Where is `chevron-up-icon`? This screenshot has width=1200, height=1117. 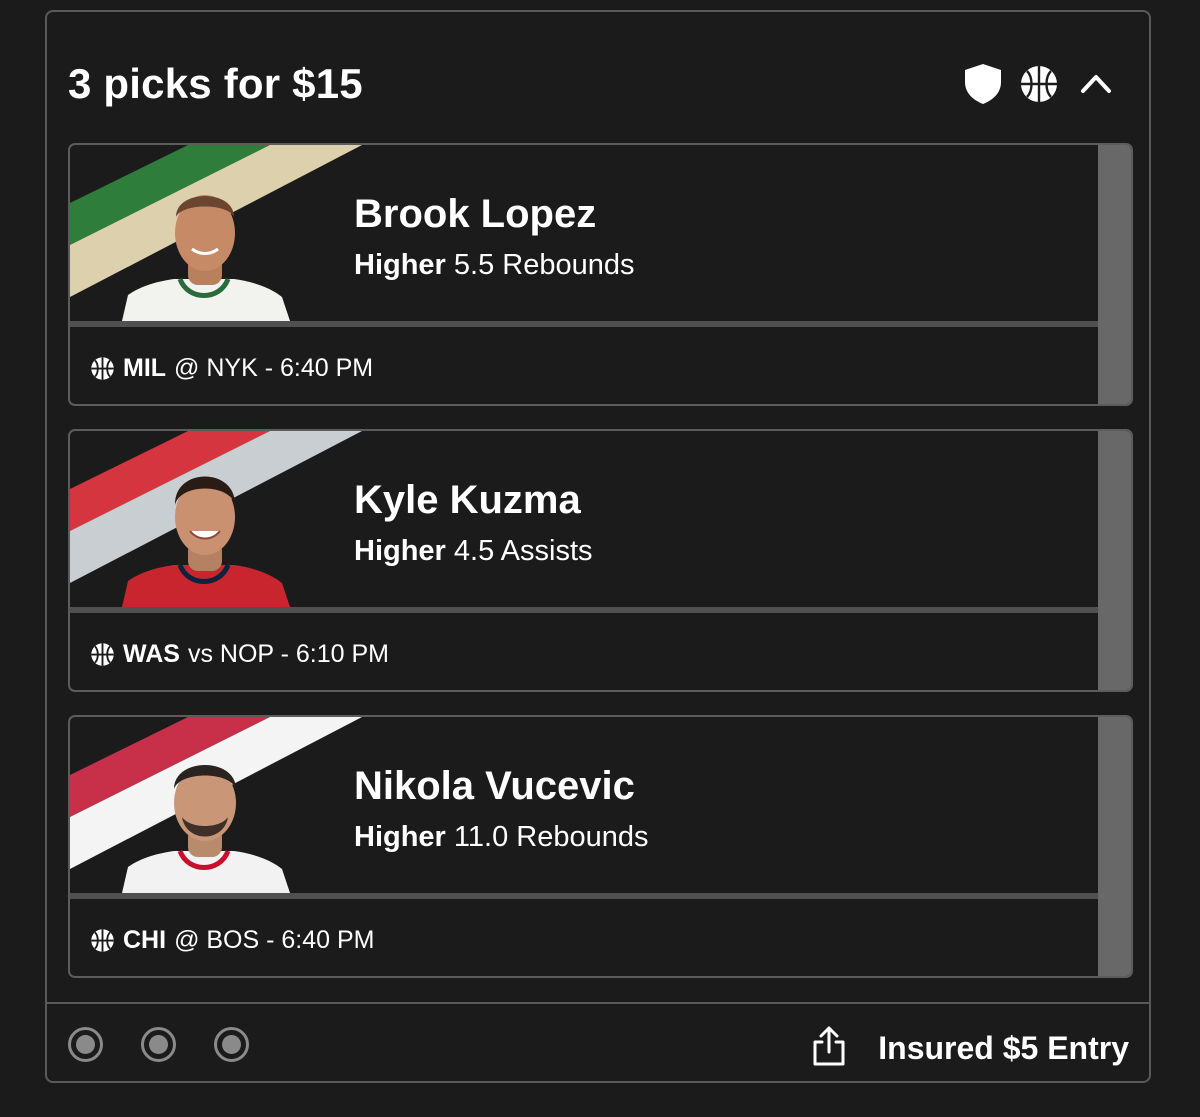
chevron-up-icon is located at coordinates (1096, 84).